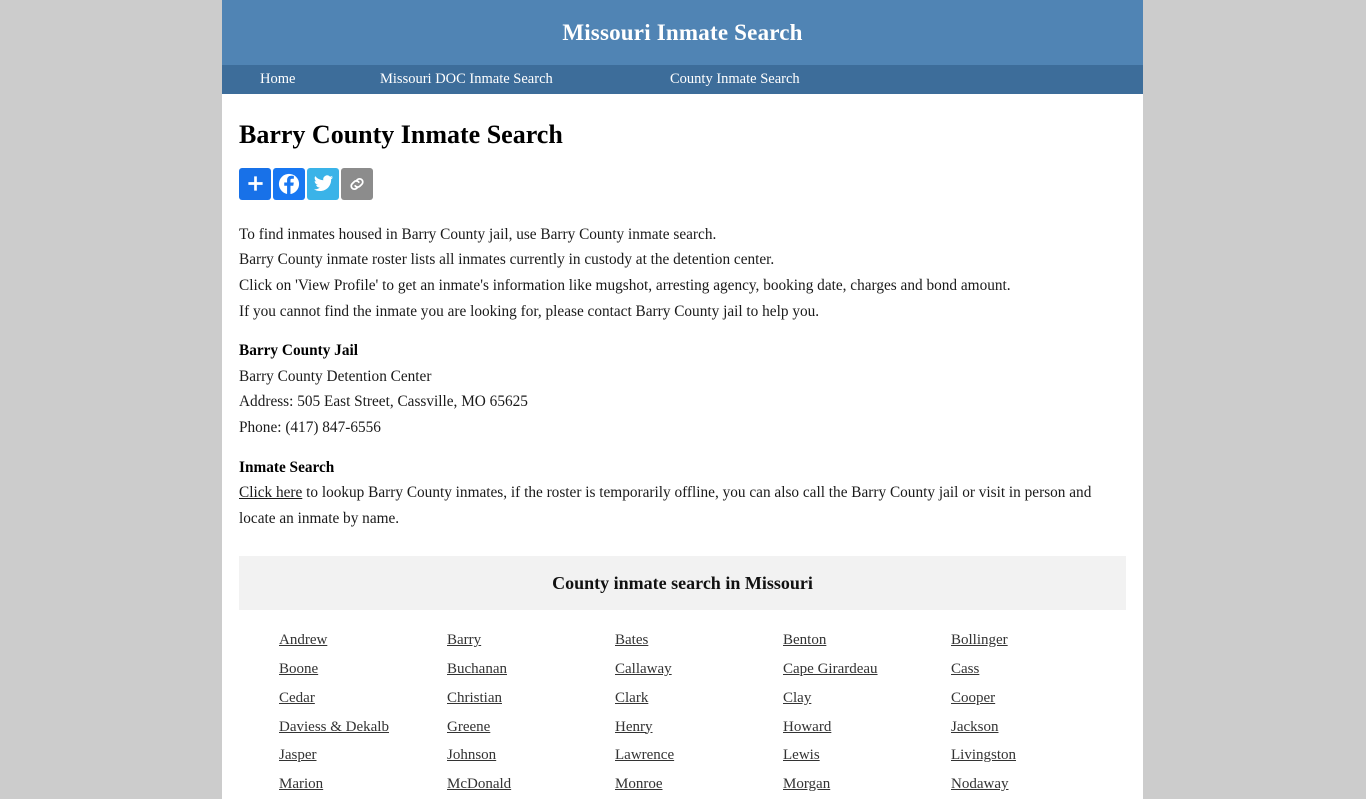  What do you see at coordinates (363, 669) in the screenshot?
I see `county-link-cell: Boone` at bounding box center [363, 669].